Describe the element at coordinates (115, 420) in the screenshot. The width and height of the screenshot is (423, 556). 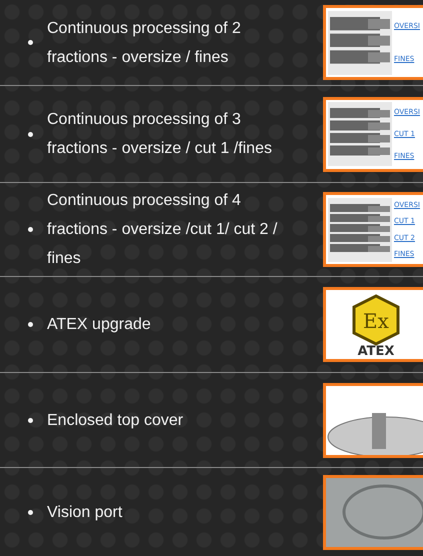
I see `option-text: Enclosed top cover` at that location.